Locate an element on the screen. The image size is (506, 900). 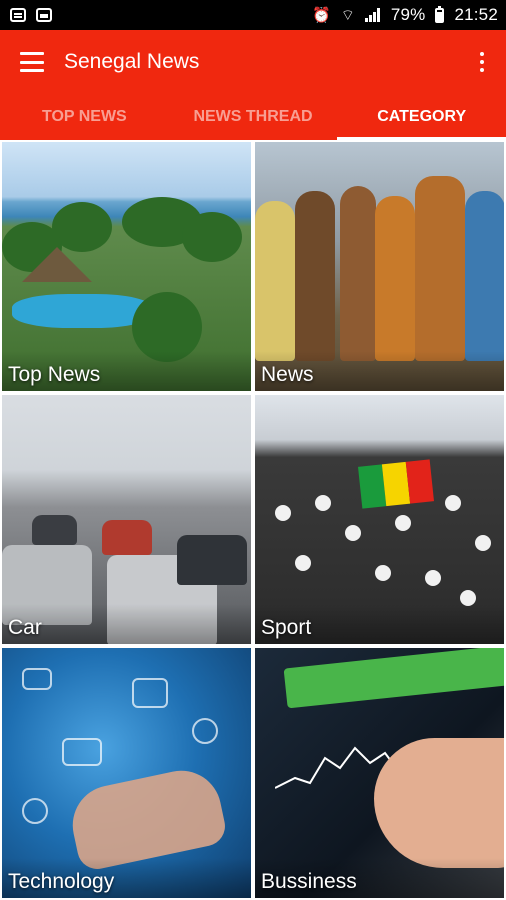
tab-bar: TOP NEWS NEWS THREAD CATEGORY is located at coordinates (253, 117).